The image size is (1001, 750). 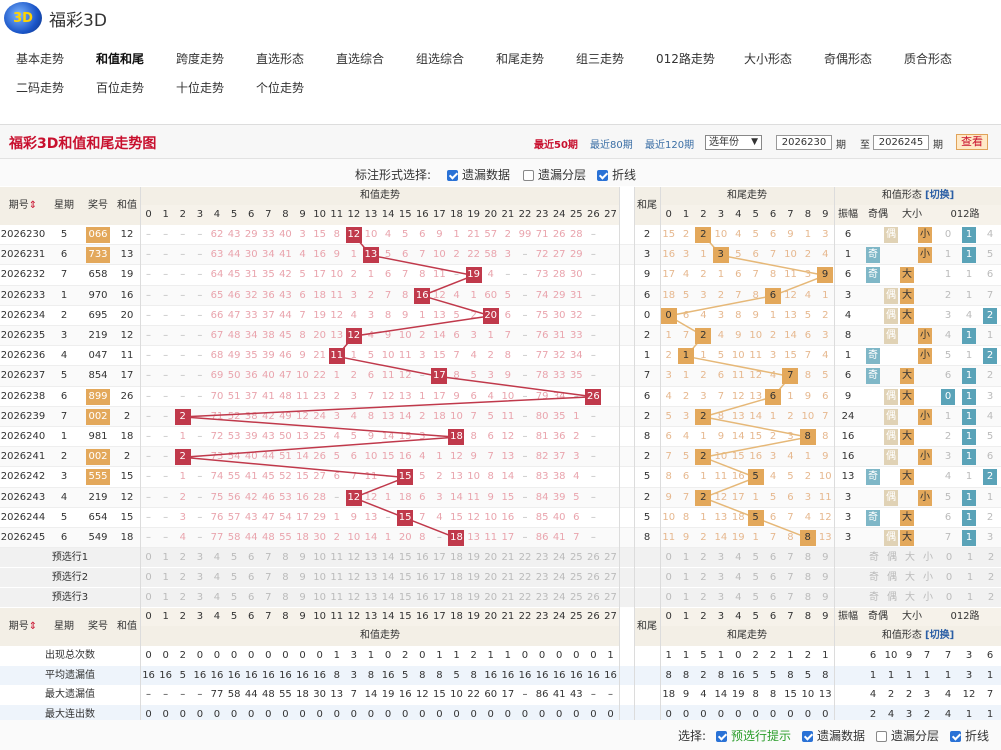 I want to click on nav-item: 组选综合, so click(x=440, y=58).